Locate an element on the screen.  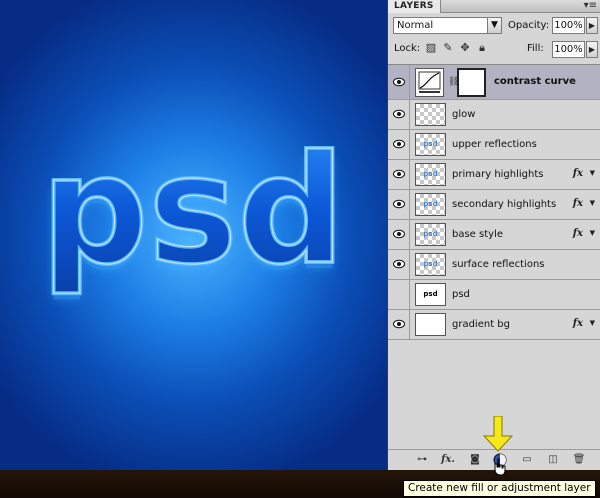
blend-mode-value: Normal is located at coordinates (415, 25).